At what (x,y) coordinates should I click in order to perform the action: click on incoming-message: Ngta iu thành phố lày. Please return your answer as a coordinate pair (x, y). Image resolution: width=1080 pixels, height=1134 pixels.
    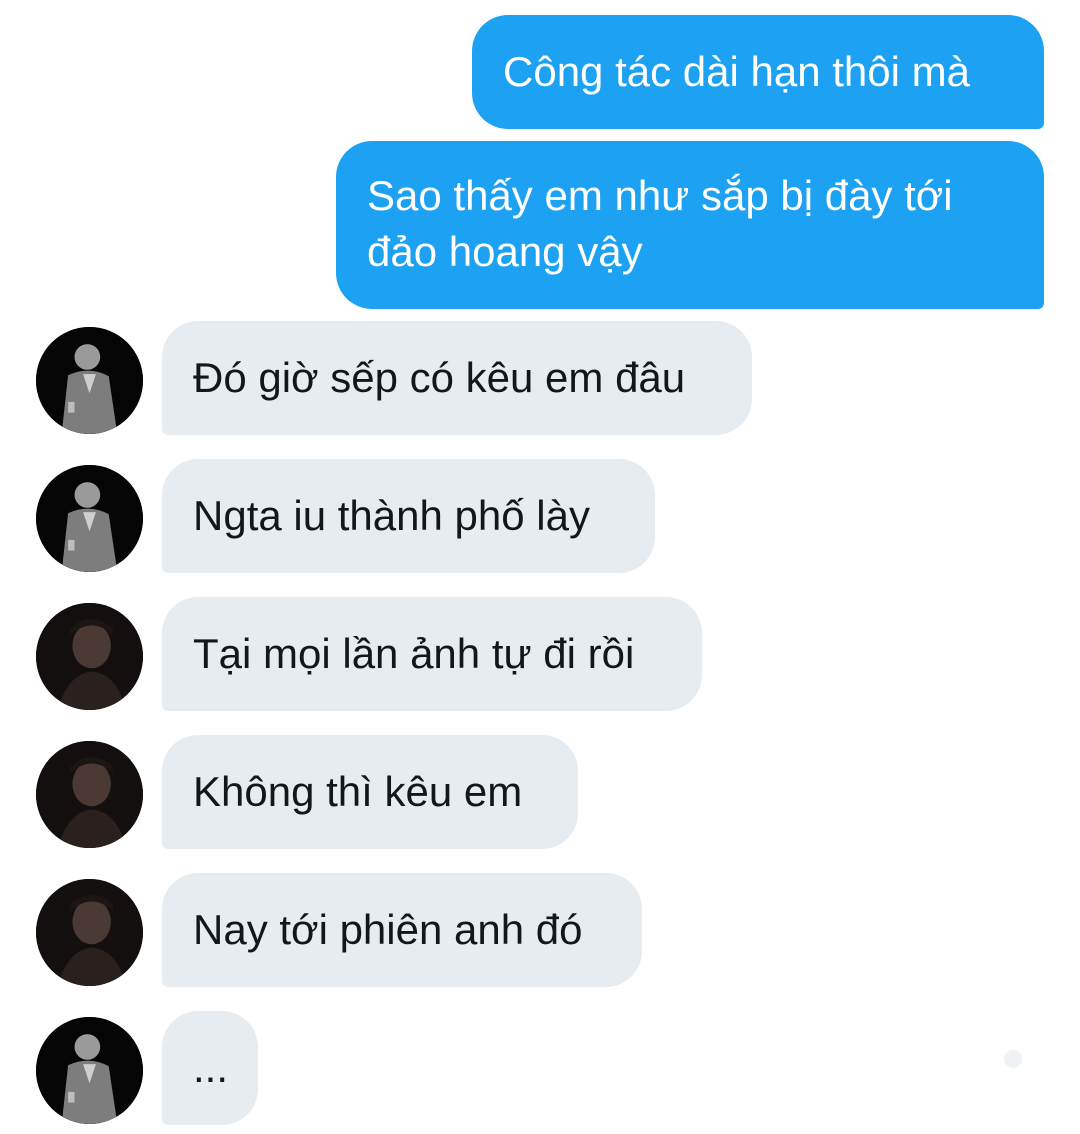
    Looking at the image, I should click on (408, 516).